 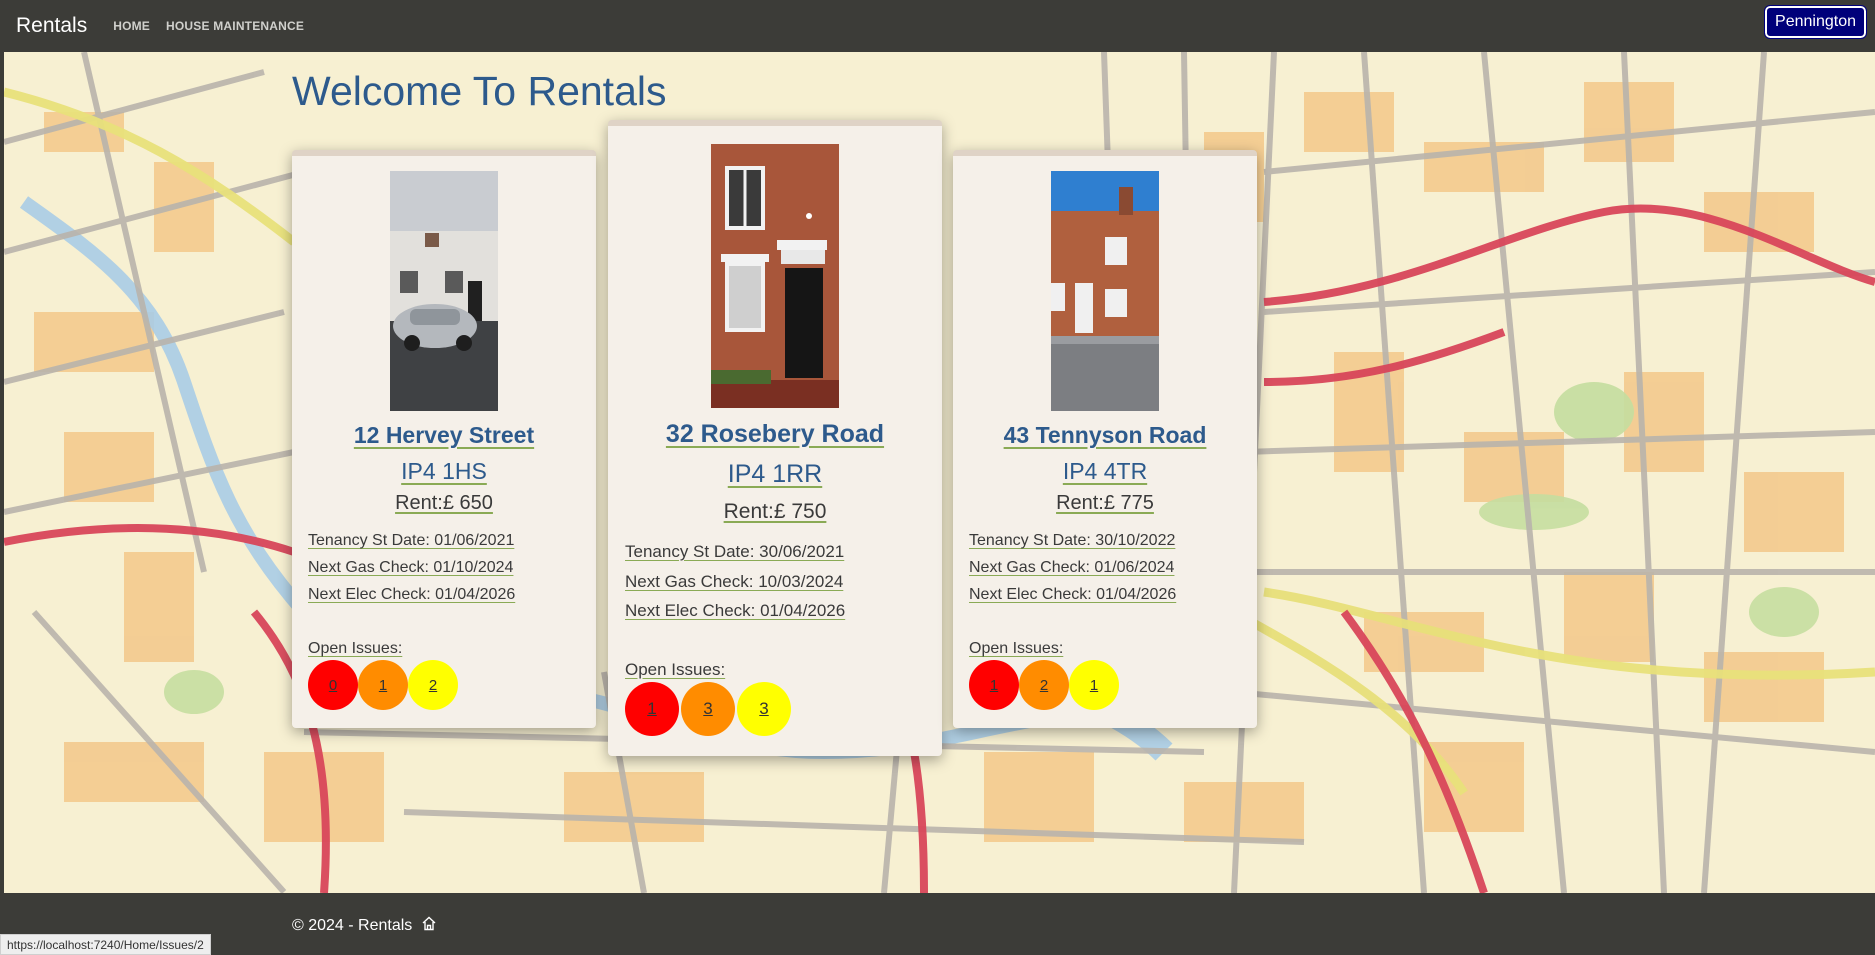 I want to click on nav-house-maintenance: HOUSE MAINTENANCE, so click(x=235, y=26).